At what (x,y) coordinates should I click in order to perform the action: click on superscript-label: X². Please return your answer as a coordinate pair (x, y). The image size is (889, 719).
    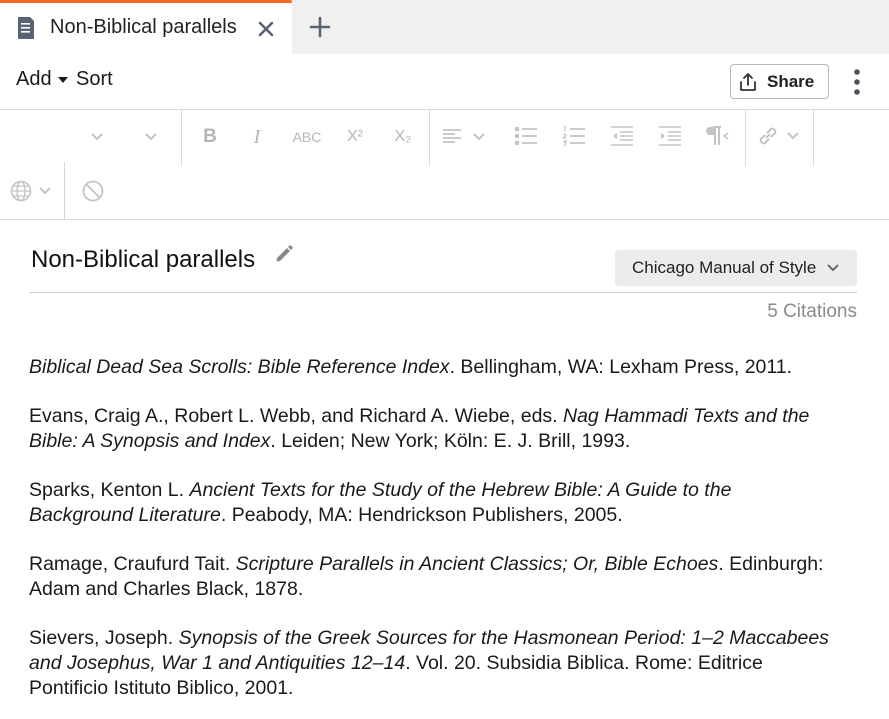
    Looking at the image, I should click on (355, 136).